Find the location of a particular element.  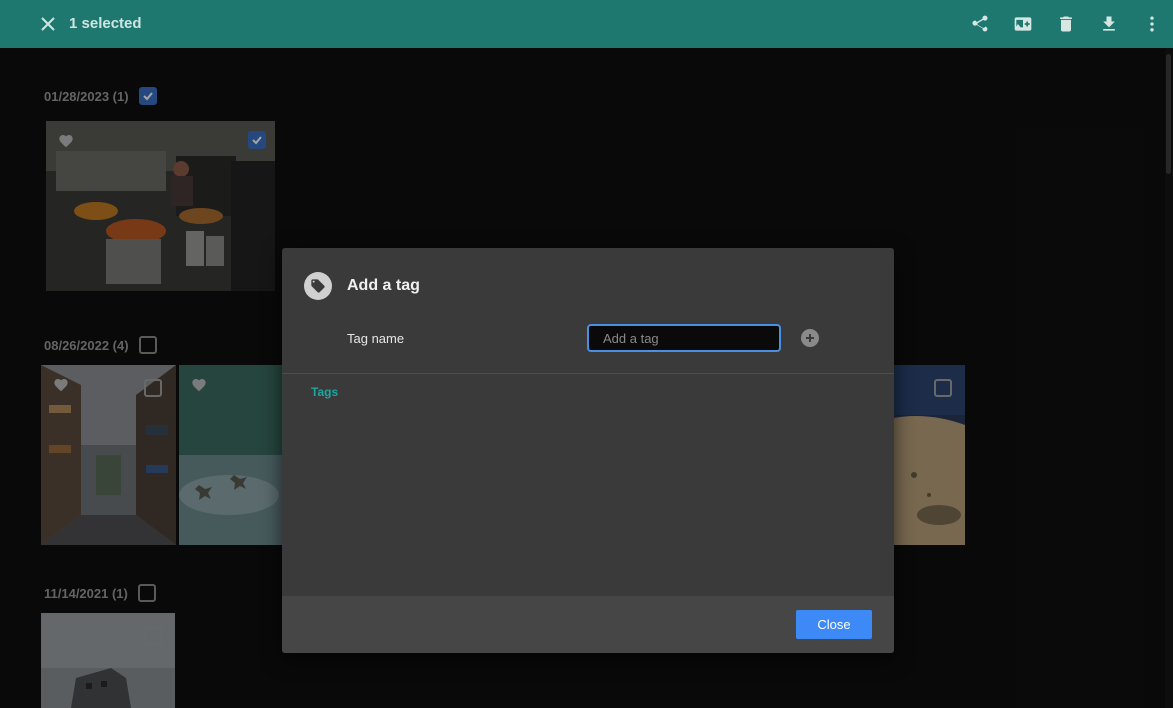

more-options-button is located at coordinates (1151, 24).